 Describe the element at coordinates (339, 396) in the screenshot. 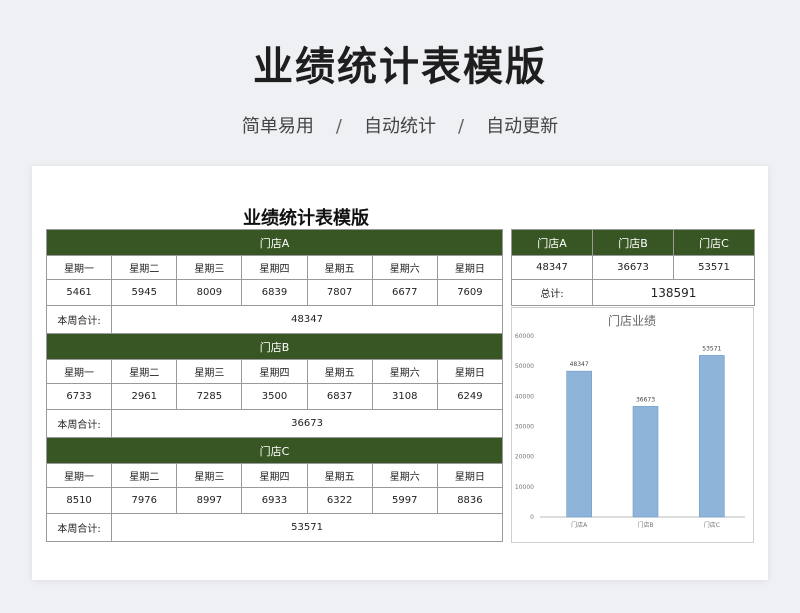

I see `daily-value-cell: 6837` at that location.